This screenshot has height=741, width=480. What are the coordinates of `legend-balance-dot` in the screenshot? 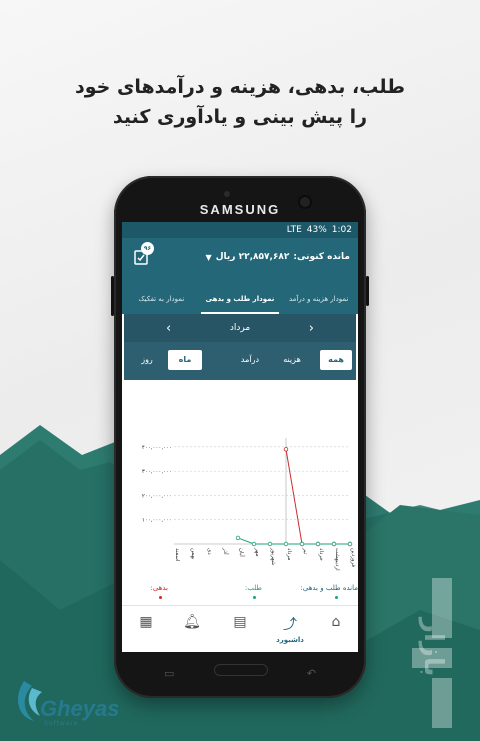 It's located at (336, 597).